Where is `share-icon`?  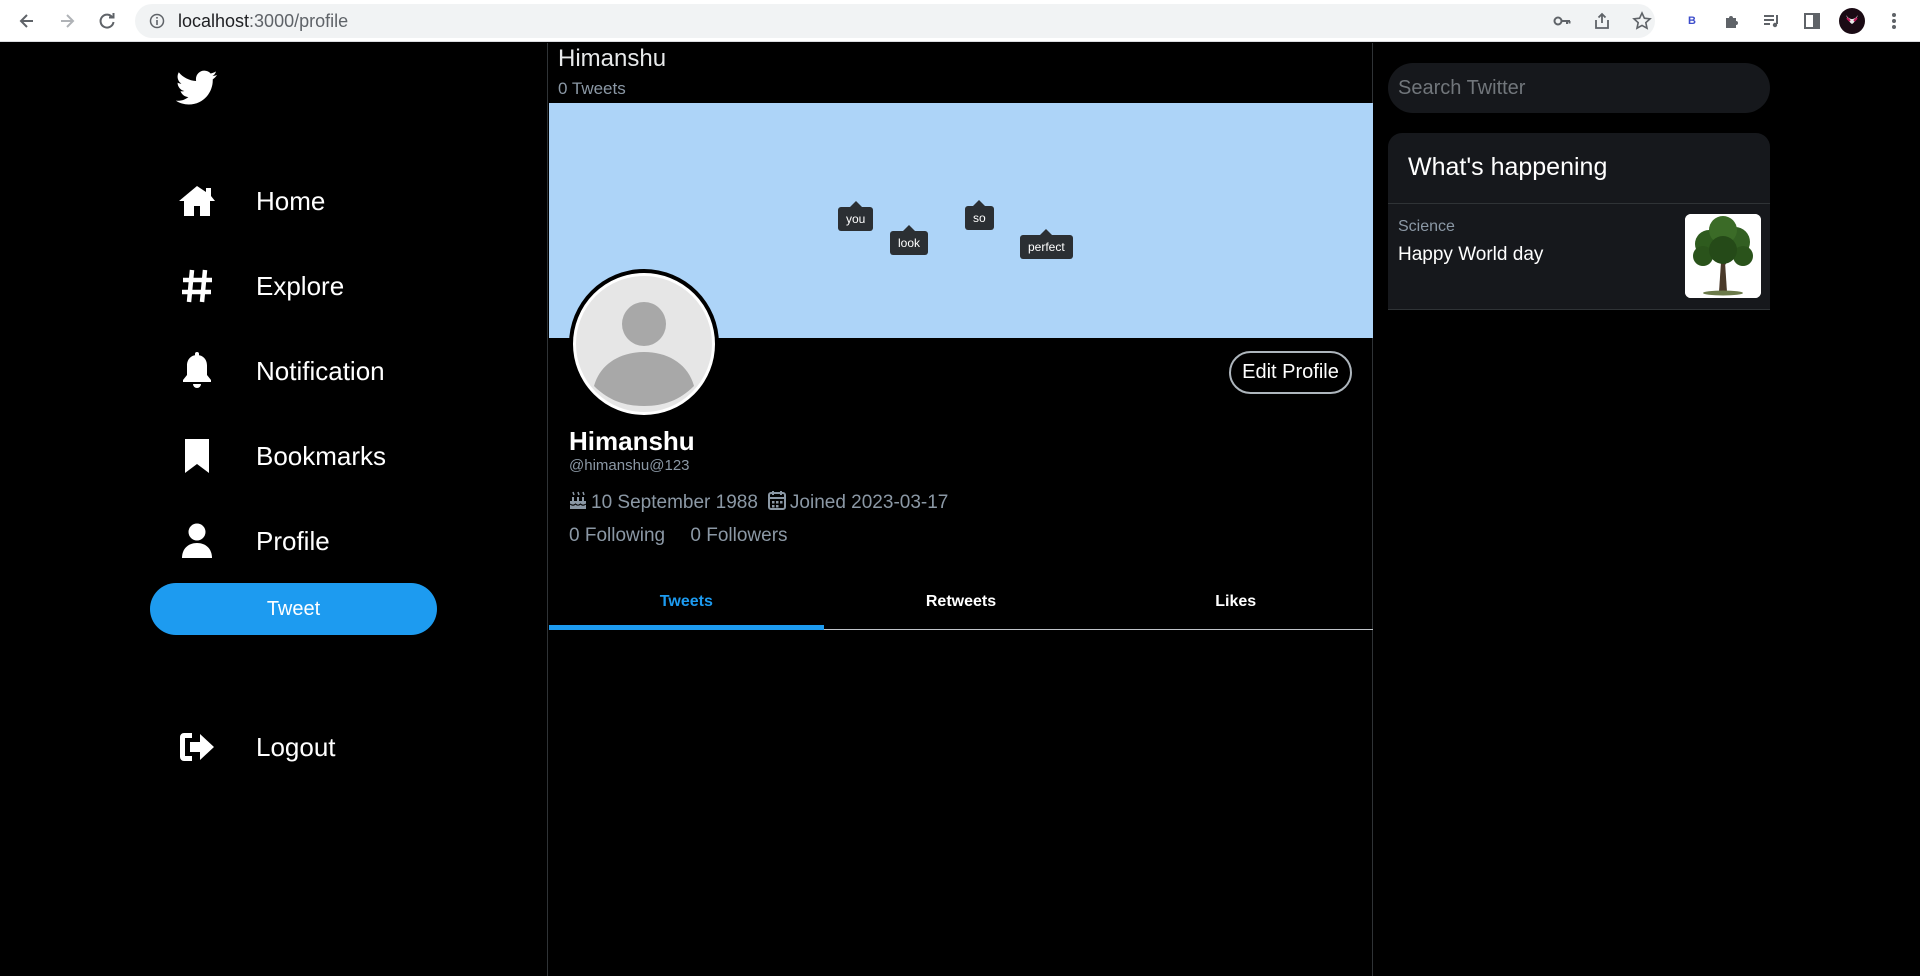 share-icon is located at coordinates (1602, 21).